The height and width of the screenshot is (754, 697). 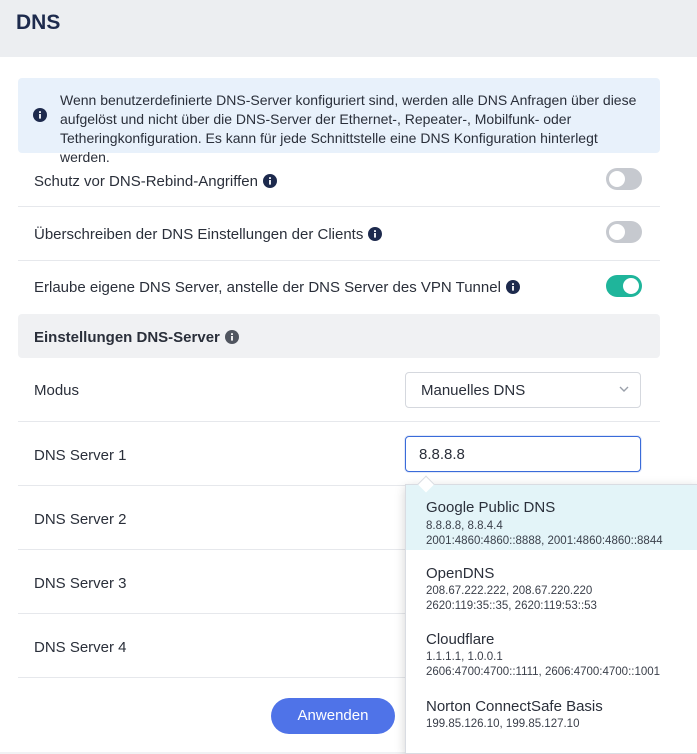 I want to click on override-client-dns-toggle, so click(x=624, y=232).